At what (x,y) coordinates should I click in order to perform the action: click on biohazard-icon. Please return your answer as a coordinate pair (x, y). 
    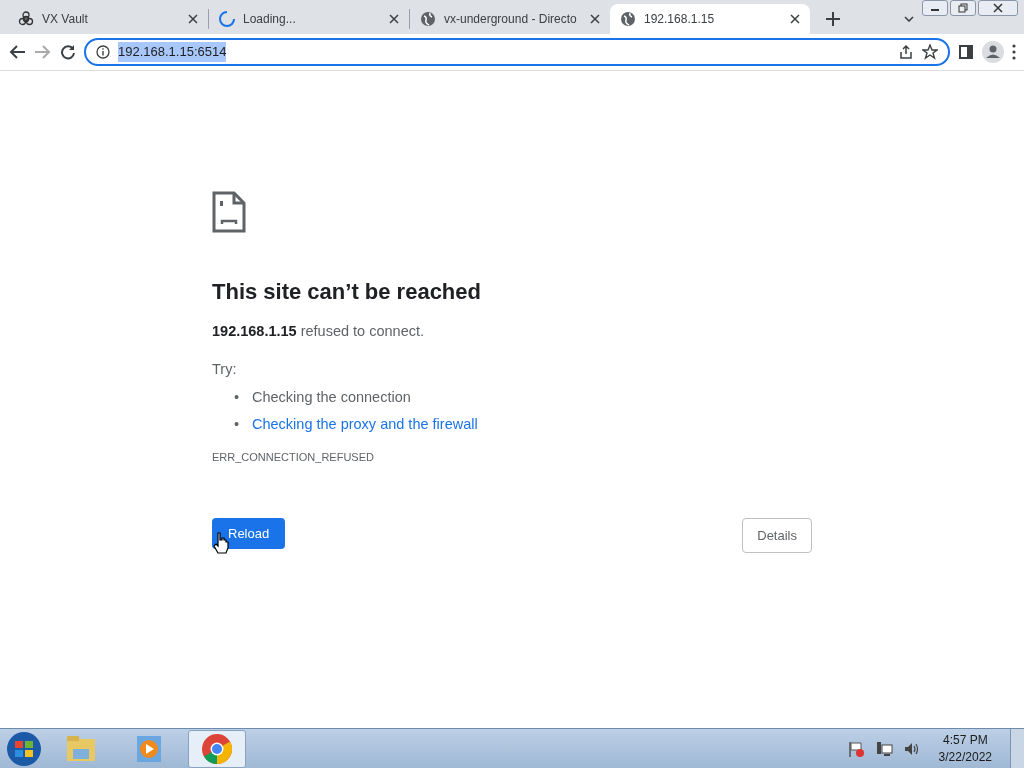
    Looking at the image, I should click on (26, 19).